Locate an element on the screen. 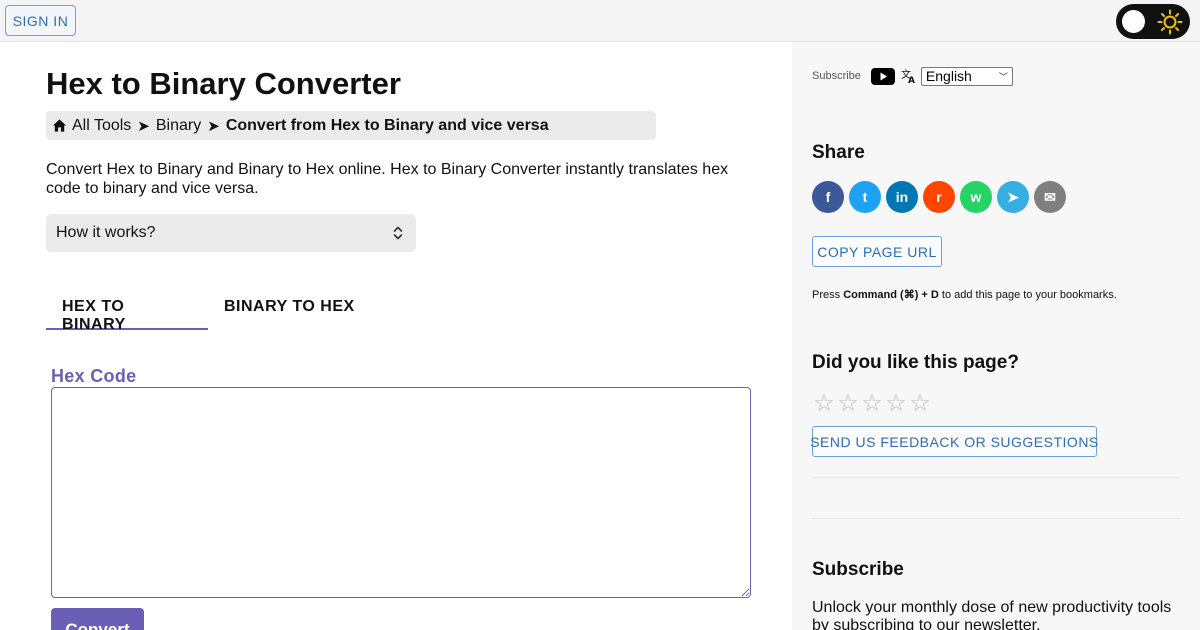 This screenshot has width=1200, height=630. translate-icon: 文 A is located at coordinates (908, 76).